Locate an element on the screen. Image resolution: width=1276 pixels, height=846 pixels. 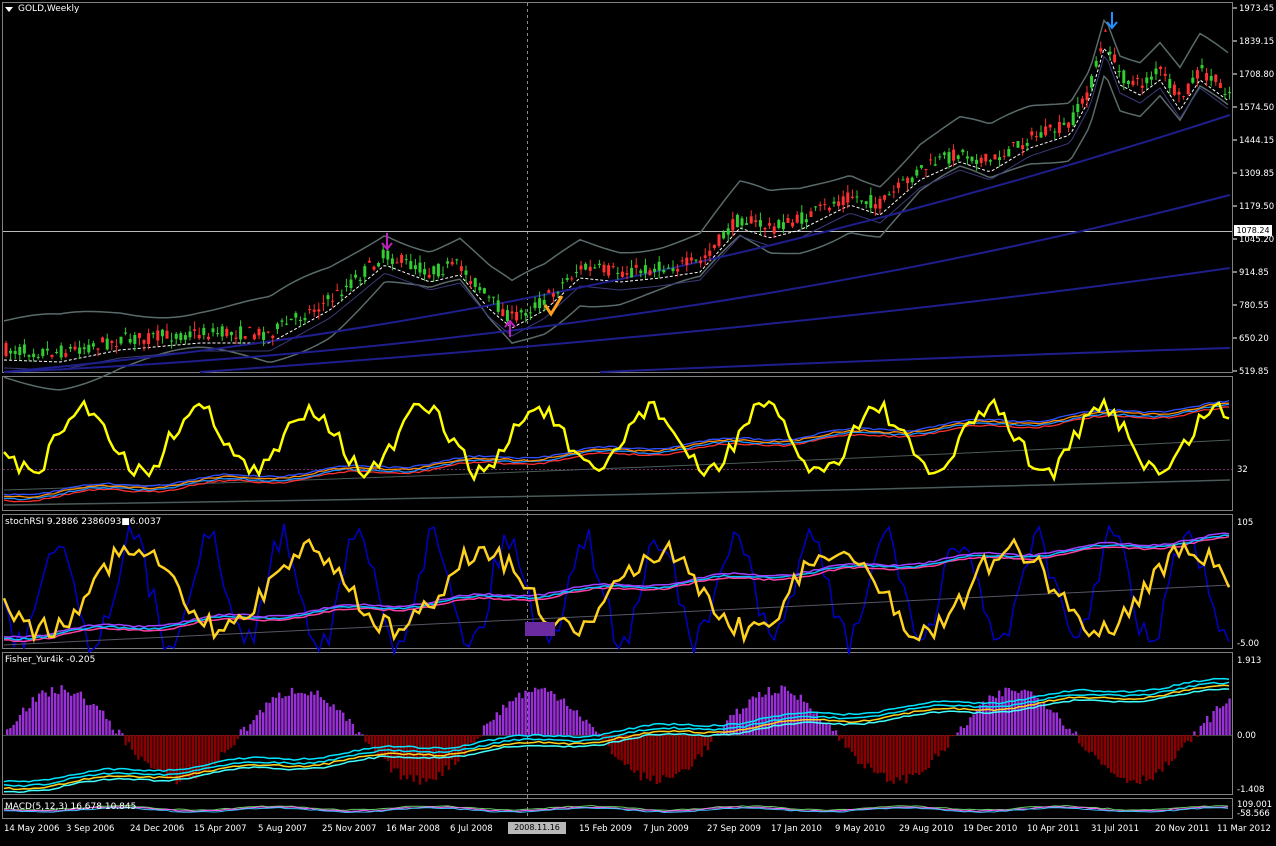
stoch-axis-label-top: 105 is located at coordinates (1245, 523).